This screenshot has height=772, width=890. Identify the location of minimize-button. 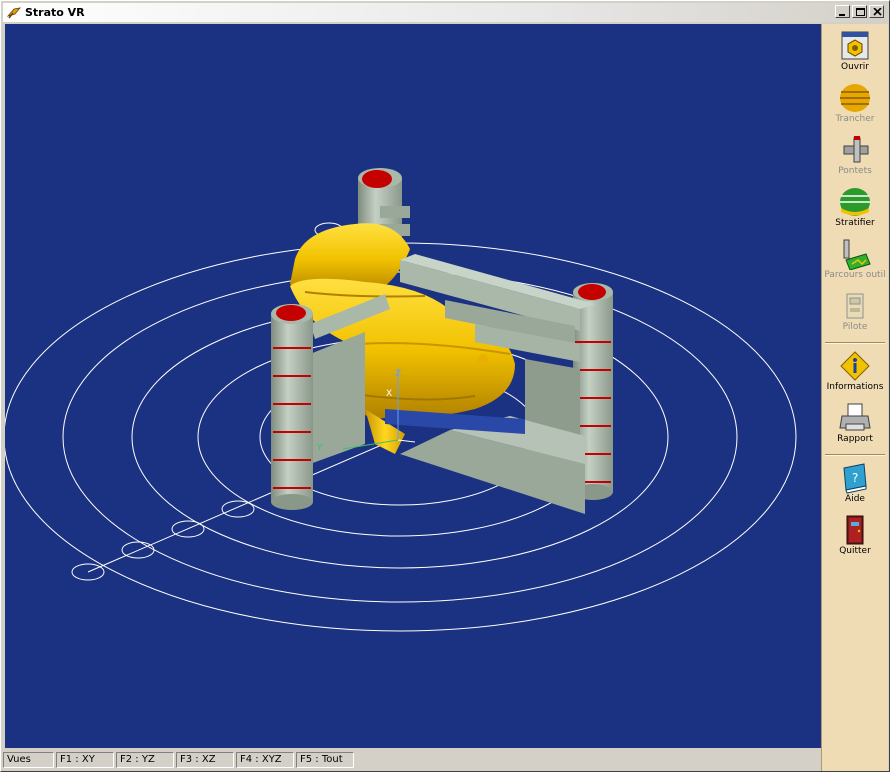
(842, 11).